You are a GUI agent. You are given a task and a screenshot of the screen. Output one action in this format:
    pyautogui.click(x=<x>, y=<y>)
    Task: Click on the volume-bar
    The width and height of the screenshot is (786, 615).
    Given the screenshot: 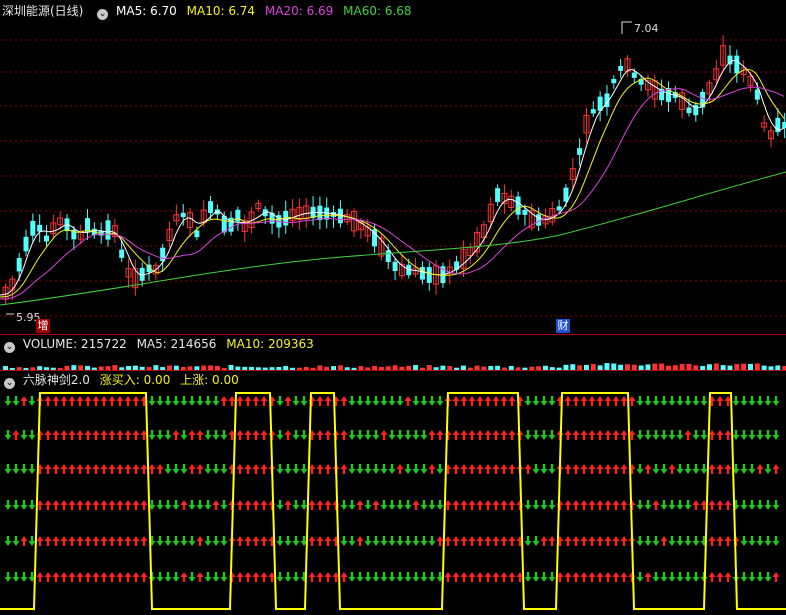 What is the action you would take?
    pyautogui.click(x=757, y=366)
    